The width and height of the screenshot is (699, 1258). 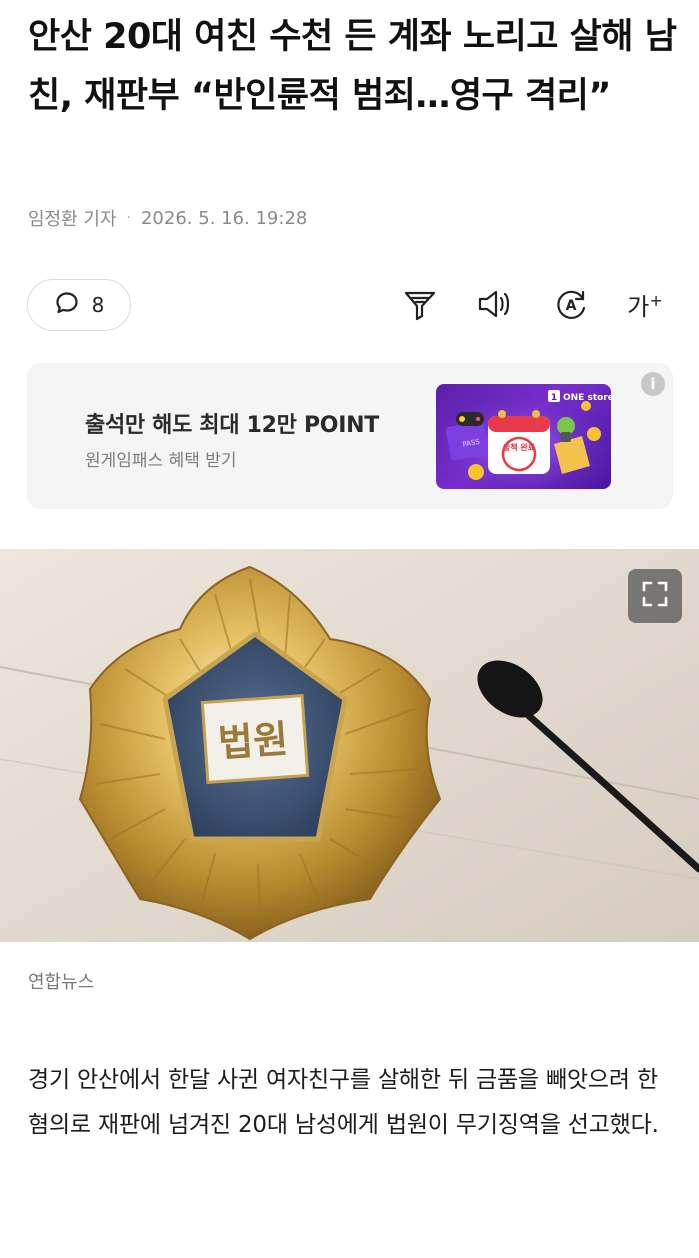 What do you see at coordinates (523, 436) in the screenshot?
I see `ad-image: 1 ONE store PASS 출첵 완료` at bounding box center [523, 436].